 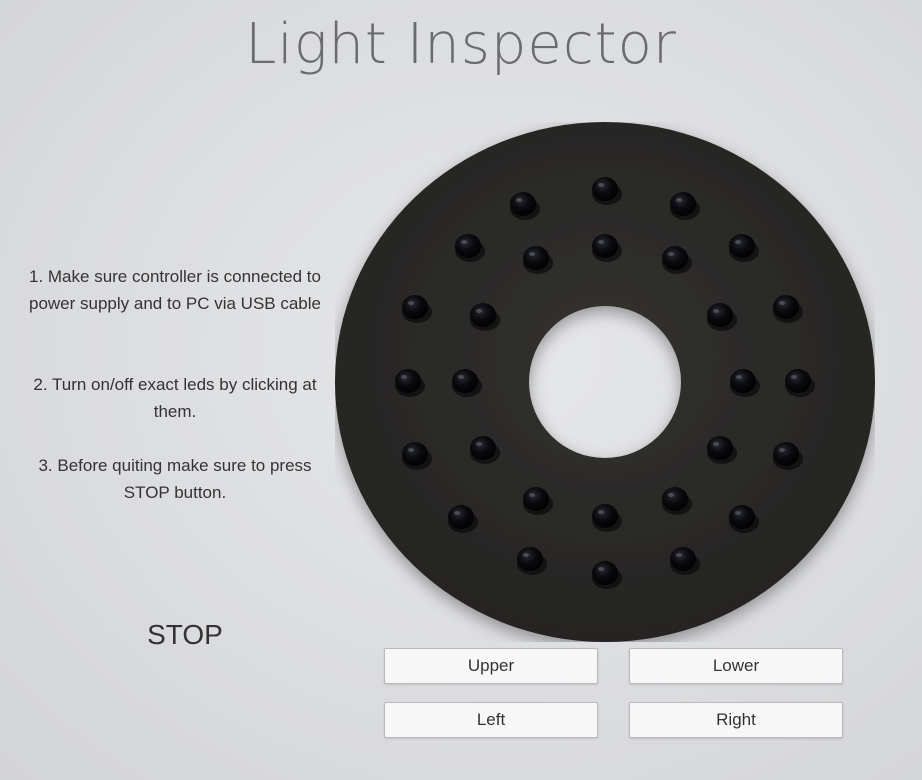 I want to click on app-title: Light Inspector, so click(x=461, y=44).